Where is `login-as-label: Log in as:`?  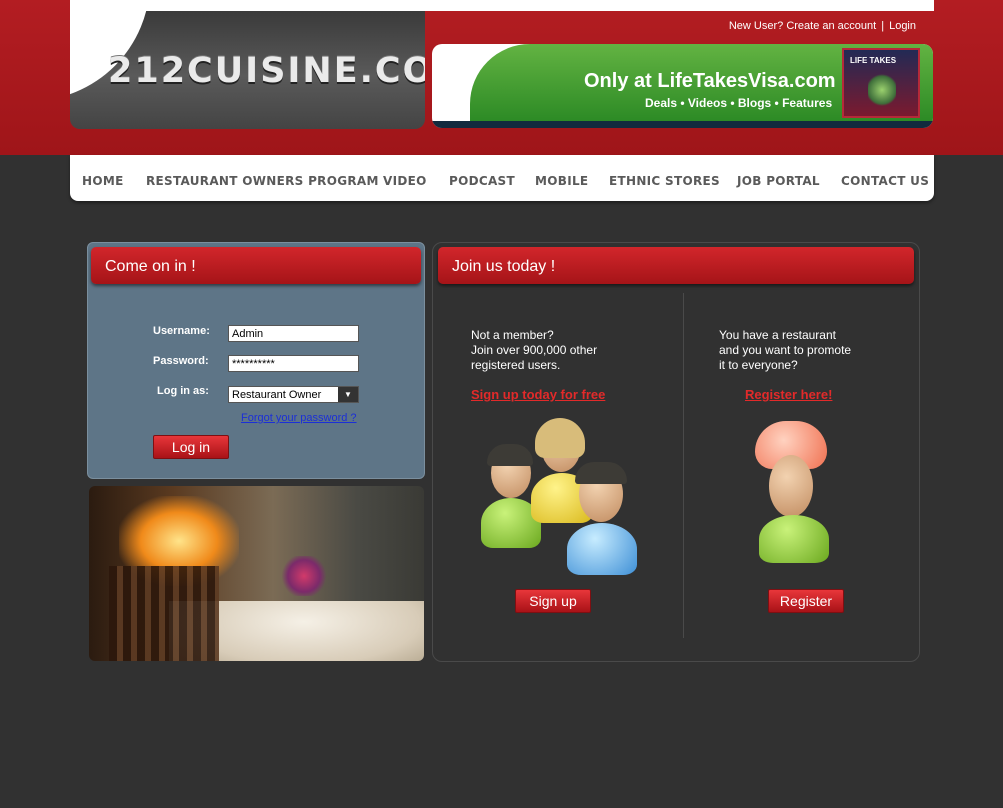
login-as-label: Log in as: is located at coordinates (183, 391).